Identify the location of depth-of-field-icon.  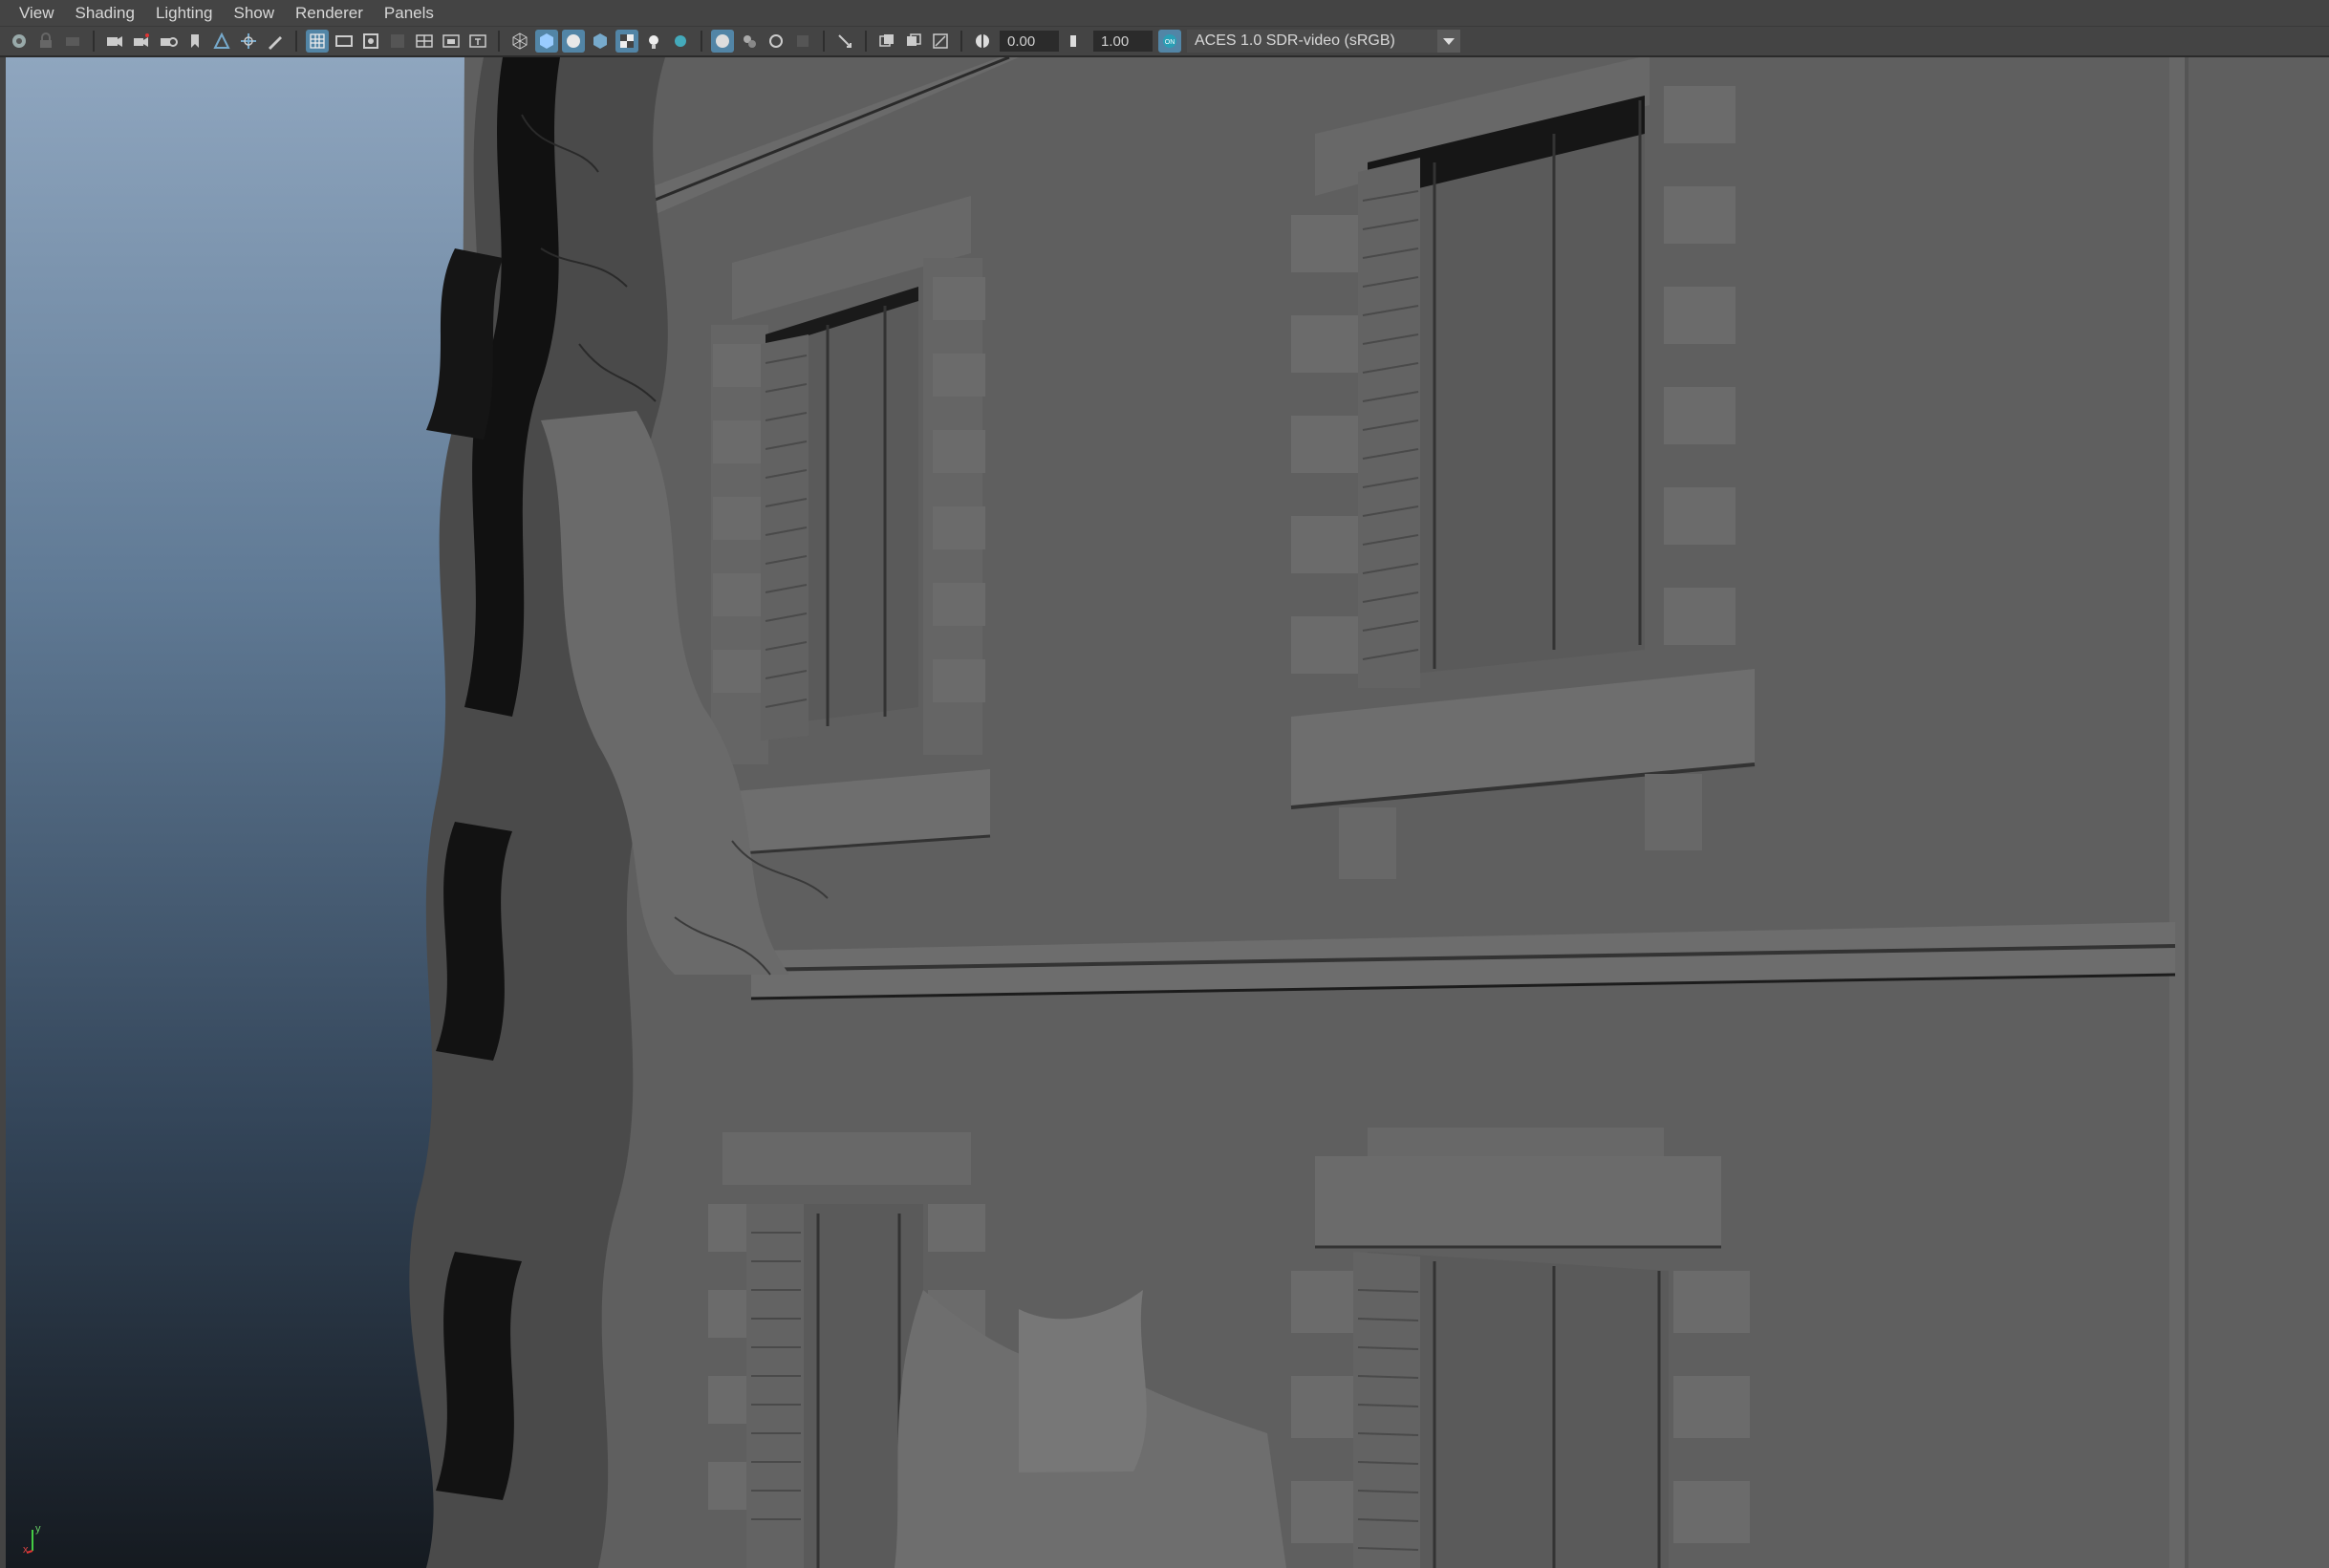
(913, 42).